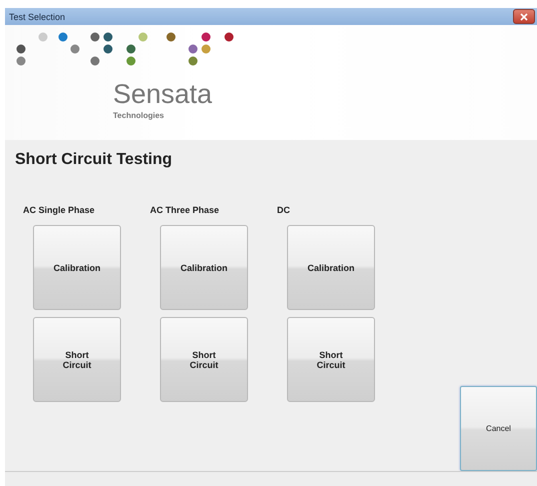 Image resolution: width=537 pixels, height=486 pixels. I want to click on page-heading: Short Circuit Testing, so click(94, 160).